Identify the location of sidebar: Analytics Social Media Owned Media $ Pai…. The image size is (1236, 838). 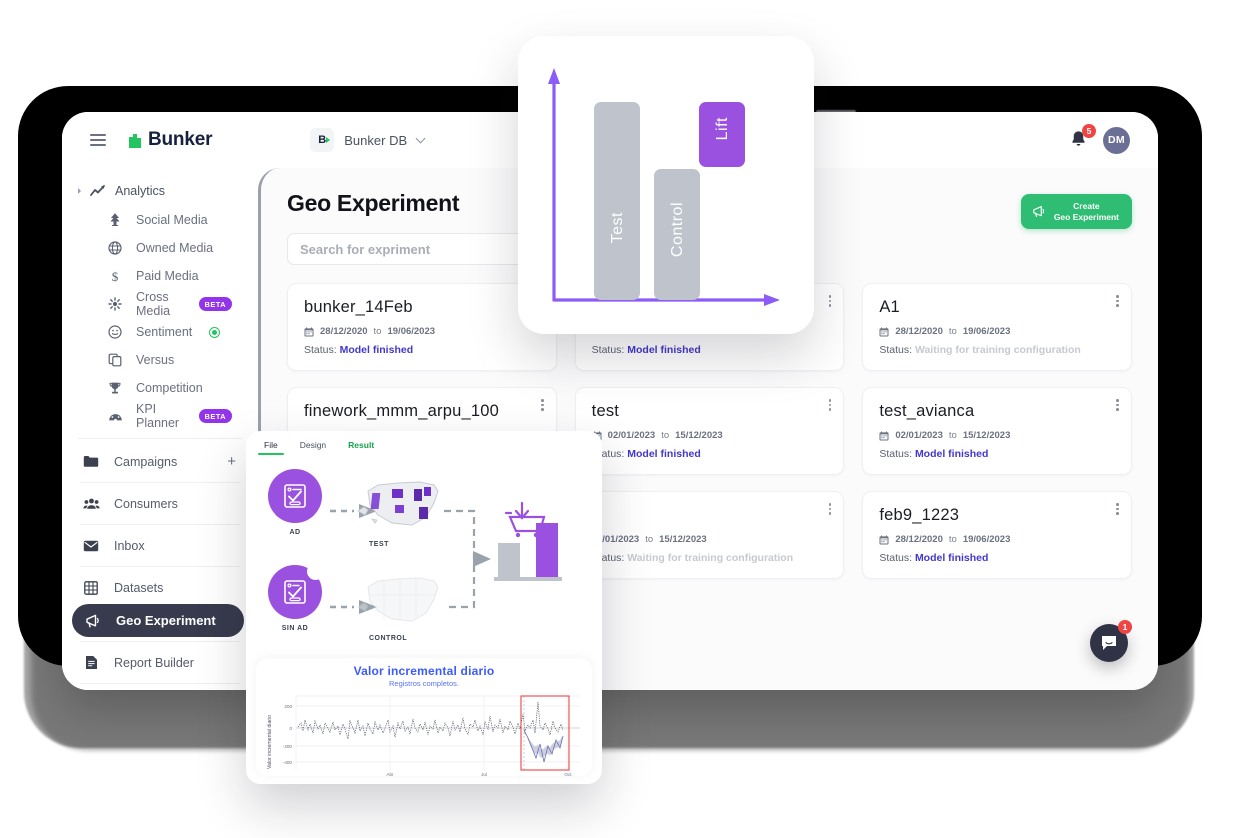
(160, 429).